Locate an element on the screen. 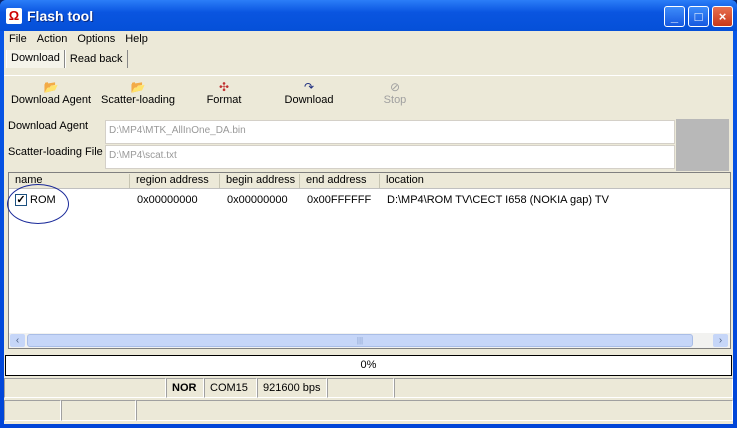 Image resolution: width=737 pixels, height=428 pixels. status-port: COM15 is located at coordinates (230, 388).